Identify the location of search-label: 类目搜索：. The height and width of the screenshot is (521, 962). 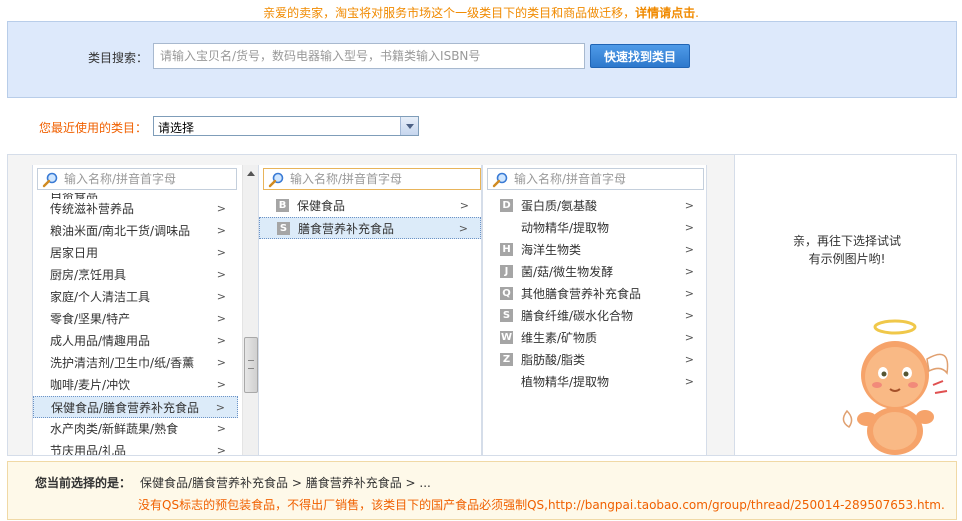
(118, 58).